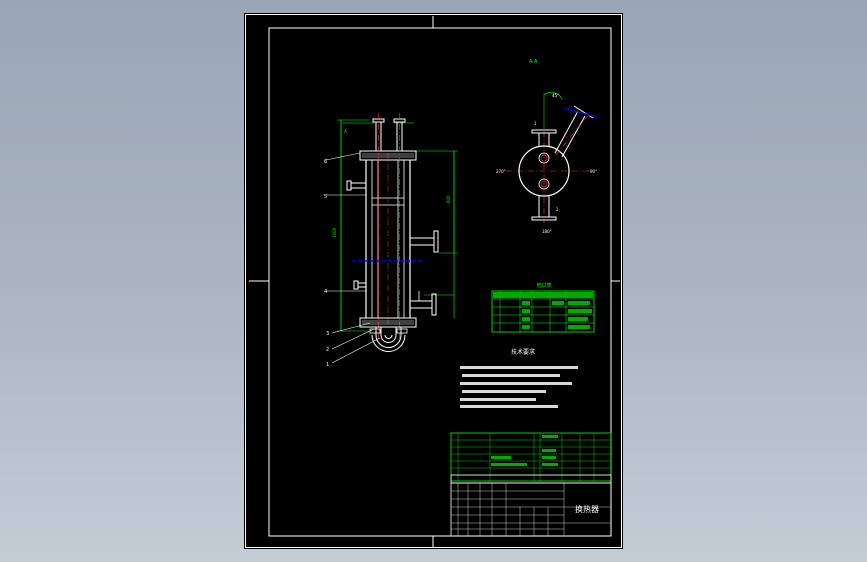 The height and width of the screenshot is (562, 867). I want to click on svg-text: 6, so click(325, 162).